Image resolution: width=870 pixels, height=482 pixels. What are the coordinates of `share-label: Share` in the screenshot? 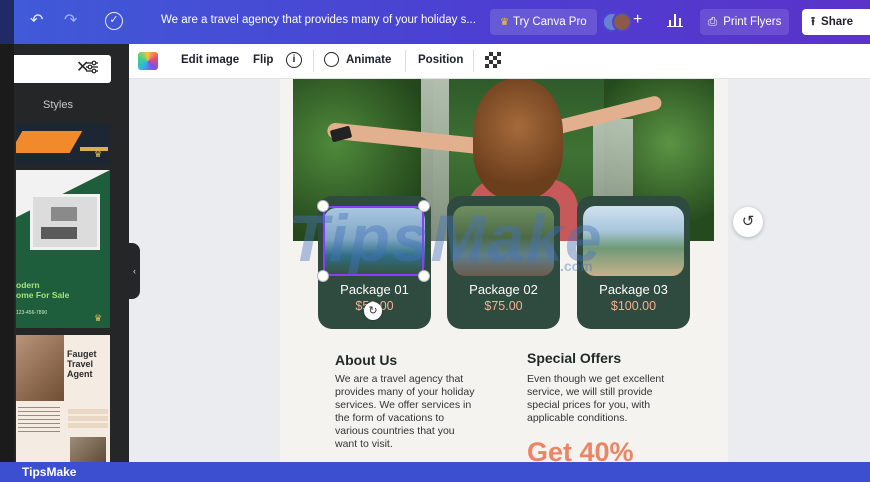 It's located at (837, 22).